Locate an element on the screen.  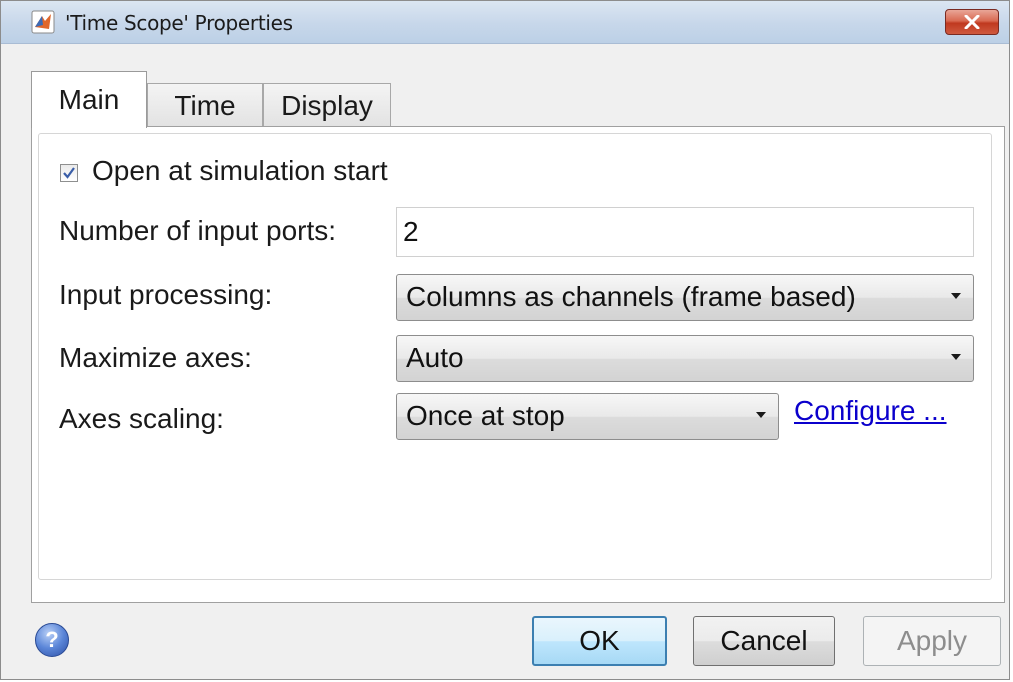
axes-scaling-value: Once at stop is located at coordinates (485, 415).